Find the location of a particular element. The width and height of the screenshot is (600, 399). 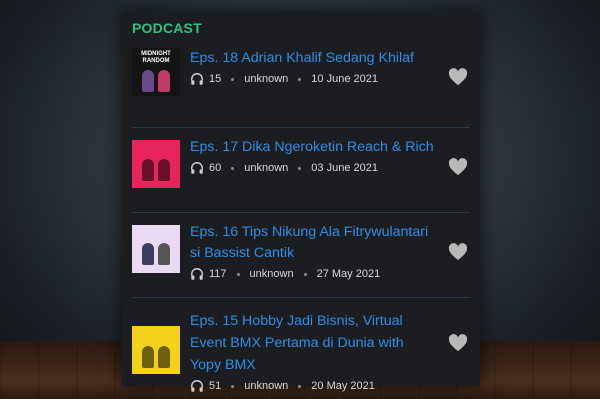

episode-meta: 51 unknown 20 May 2021 is located at coordinates (313, 386).